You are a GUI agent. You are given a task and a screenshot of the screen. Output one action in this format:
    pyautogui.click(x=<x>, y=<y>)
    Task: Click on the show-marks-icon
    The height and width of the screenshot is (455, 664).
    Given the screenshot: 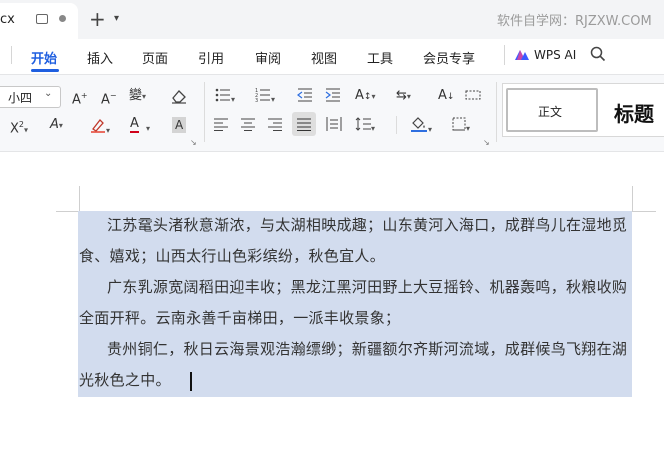 What is the action you would take?
    pyautogui.click(x=473, y=97)
    